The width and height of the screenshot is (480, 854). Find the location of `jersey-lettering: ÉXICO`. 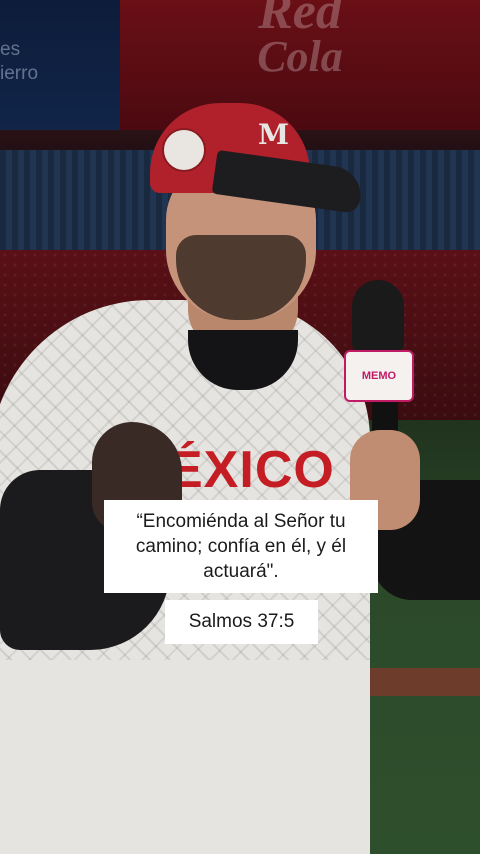

jersey-lettering: ÉXICO is located at coordinates (251, 470).